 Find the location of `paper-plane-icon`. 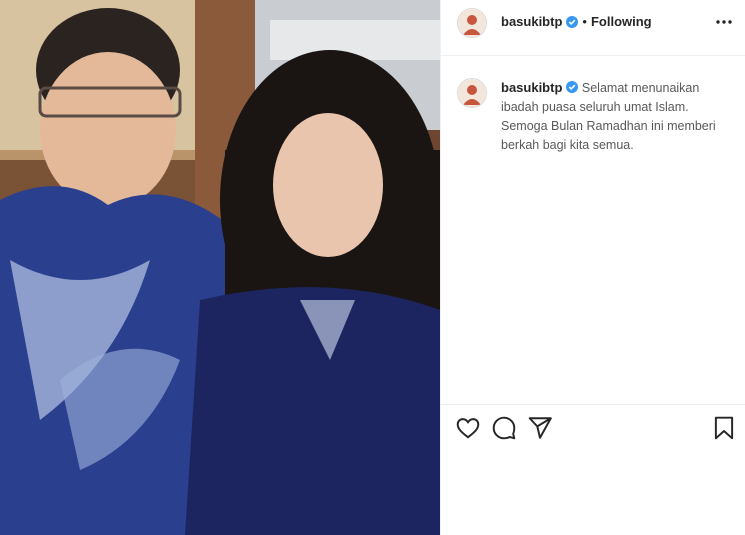

paper-plane-icon is located at coordinates (540, 428).